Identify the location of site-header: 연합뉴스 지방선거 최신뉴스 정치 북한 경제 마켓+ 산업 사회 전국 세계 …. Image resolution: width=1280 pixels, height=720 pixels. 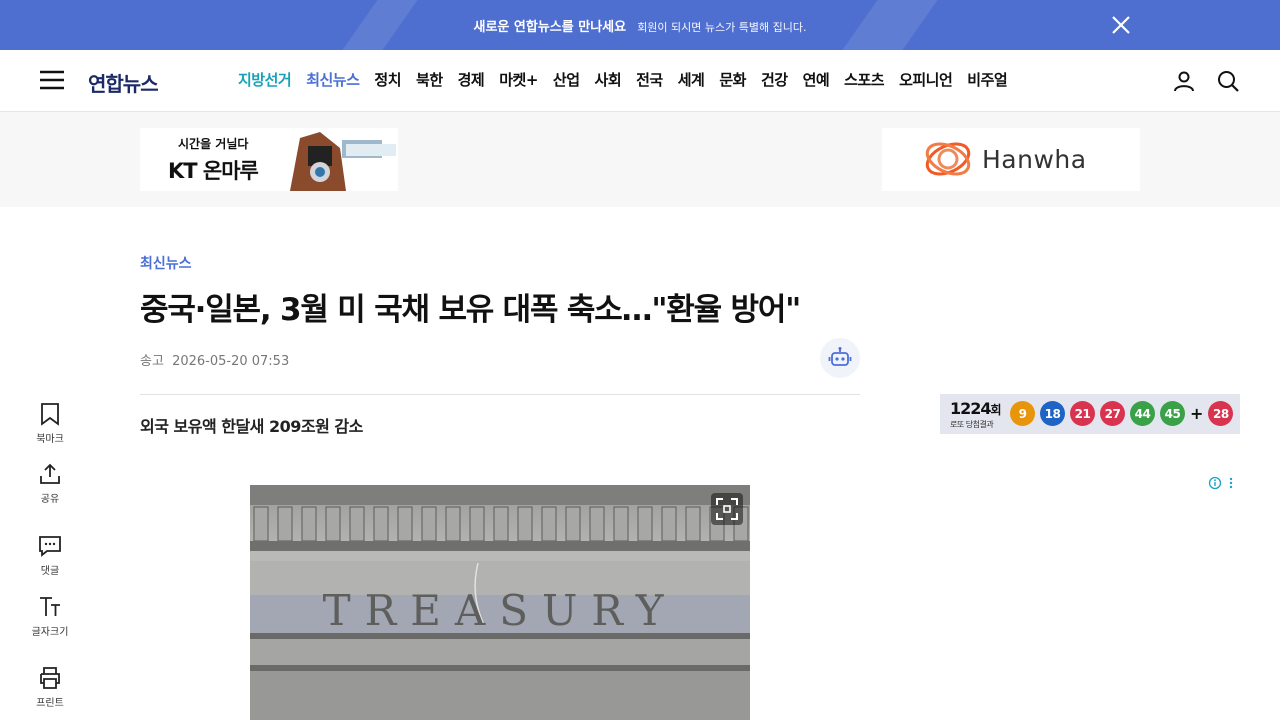
(640, 81).